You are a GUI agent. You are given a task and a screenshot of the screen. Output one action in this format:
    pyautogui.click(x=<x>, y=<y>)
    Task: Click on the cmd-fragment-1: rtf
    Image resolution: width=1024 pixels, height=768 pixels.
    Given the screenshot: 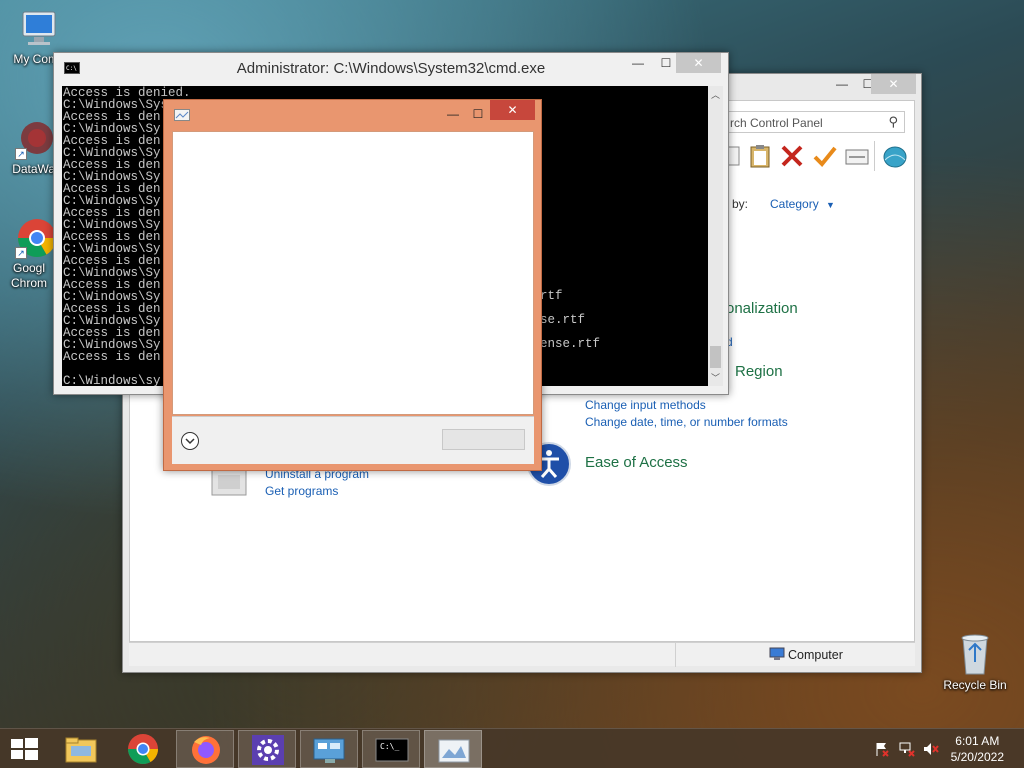 What is the action you would take?
    pyautogui.click(x=551, y=296)
    